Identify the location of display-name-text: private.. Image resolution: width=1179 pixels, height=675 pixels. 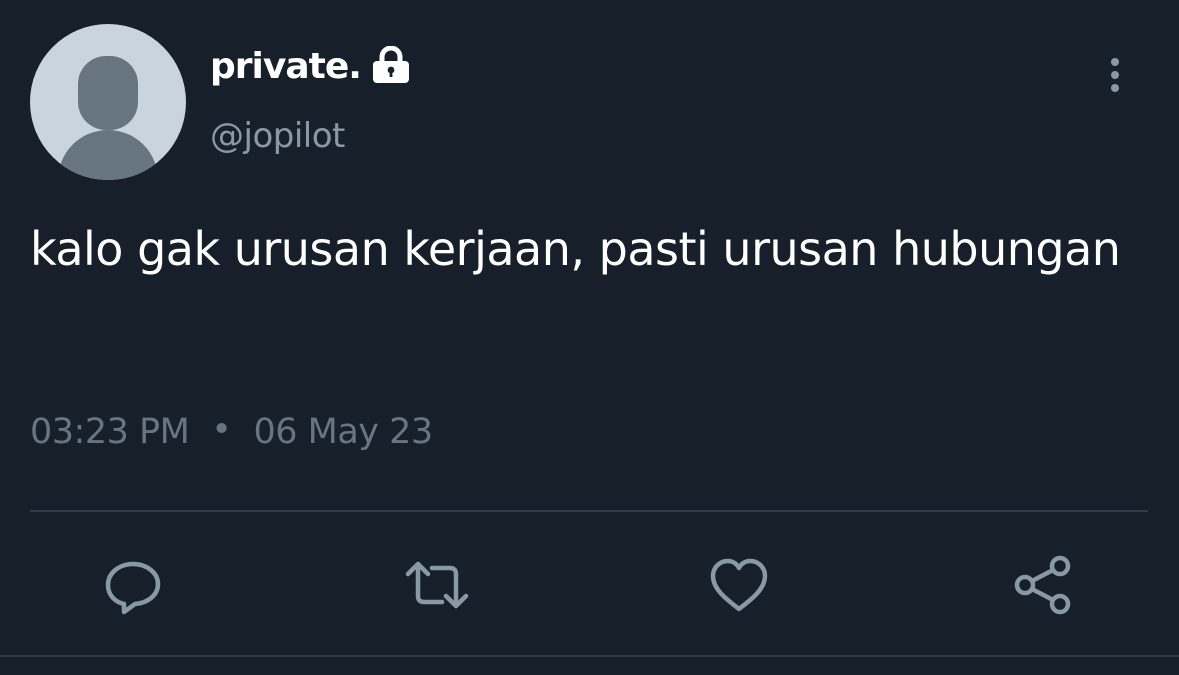
(286, 66).